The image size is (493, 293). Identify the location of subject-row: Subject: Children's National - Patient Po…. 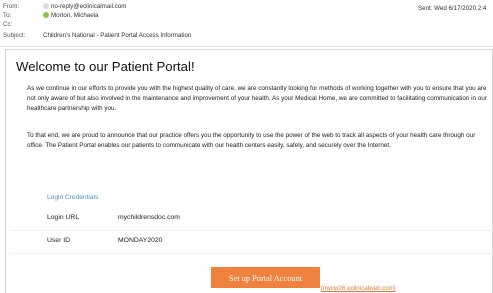
(97, 35).